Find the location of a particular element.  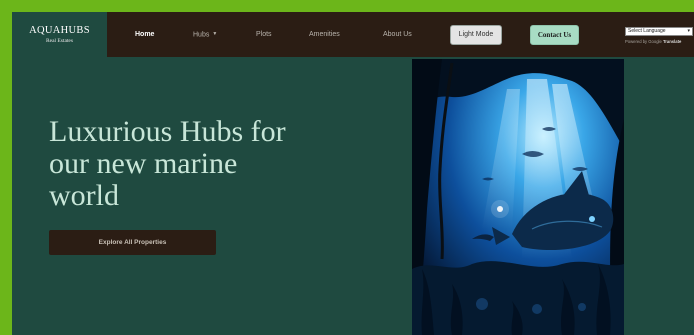

nav-hubs: Hubs ▼ is located at coordinates (205, 34).